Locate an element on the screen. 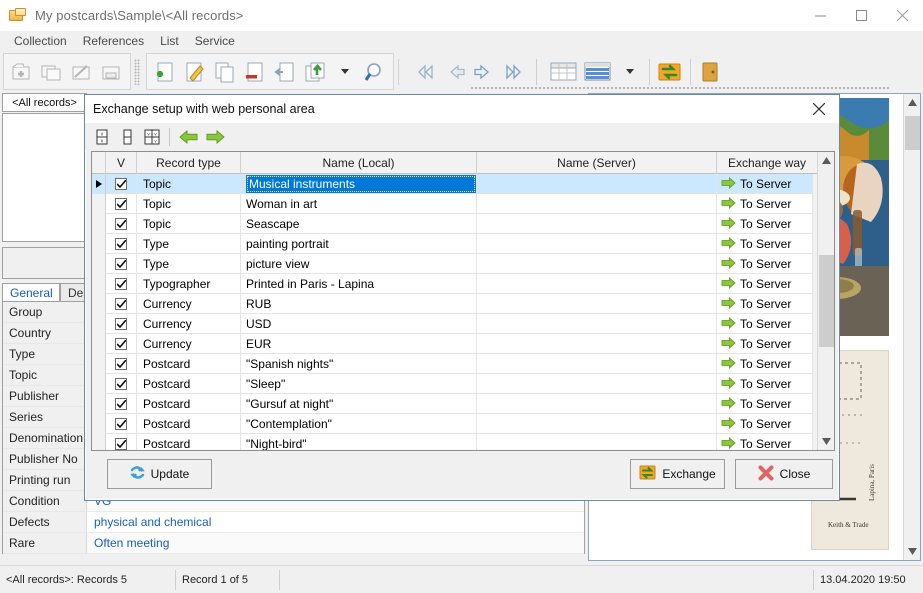 The width and height of the screenshot is (923, 593). nav-last-icon is located at coordinates (514, 71).